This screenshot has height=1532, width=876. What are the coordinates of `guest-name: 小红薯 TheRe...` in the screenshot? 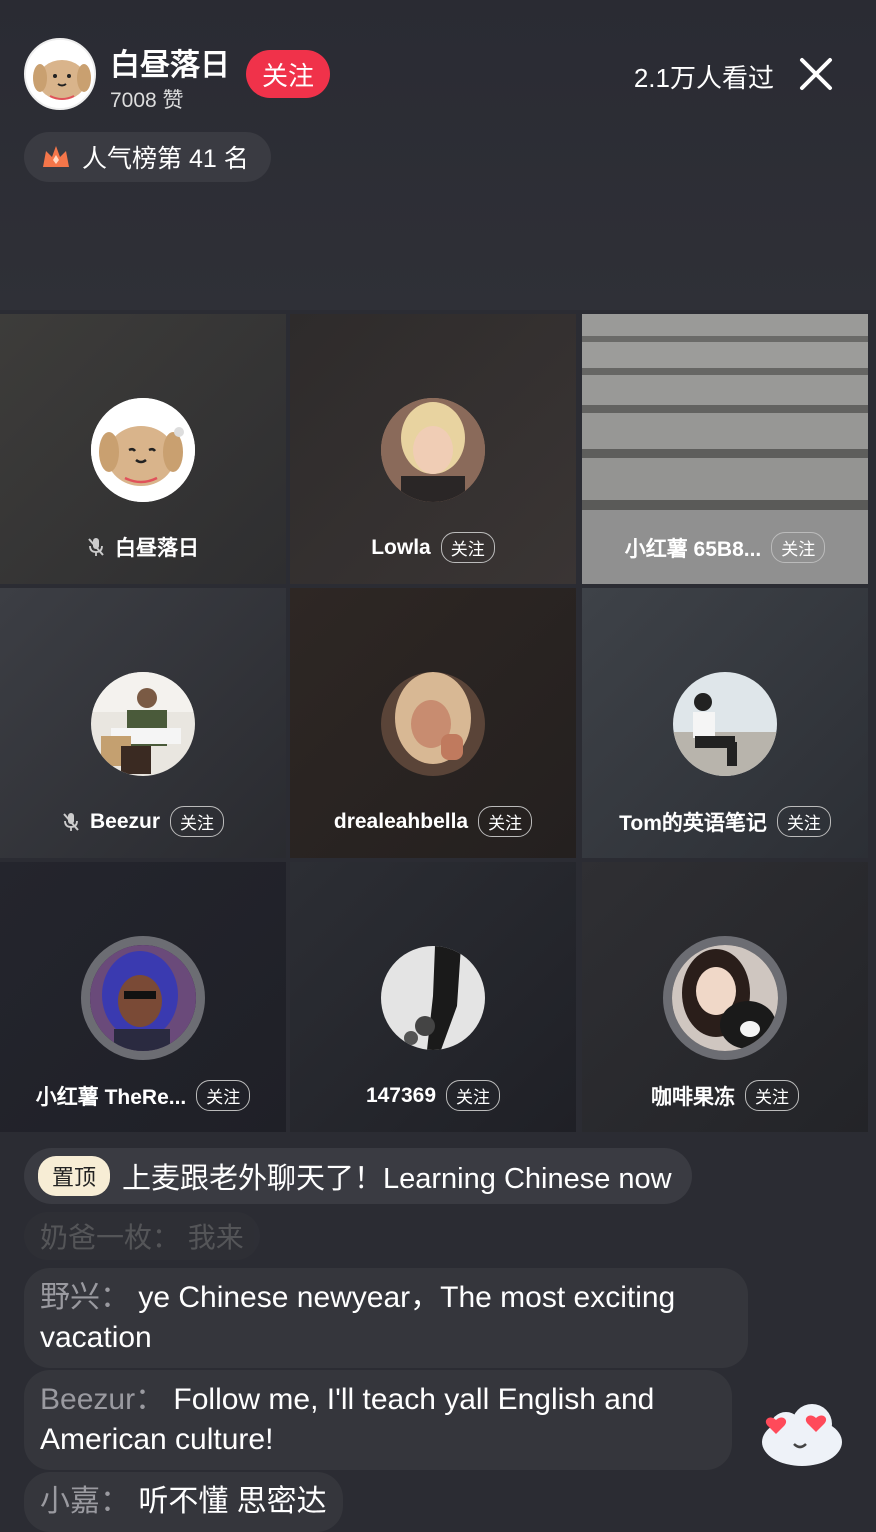 It's located at (111, 1097).